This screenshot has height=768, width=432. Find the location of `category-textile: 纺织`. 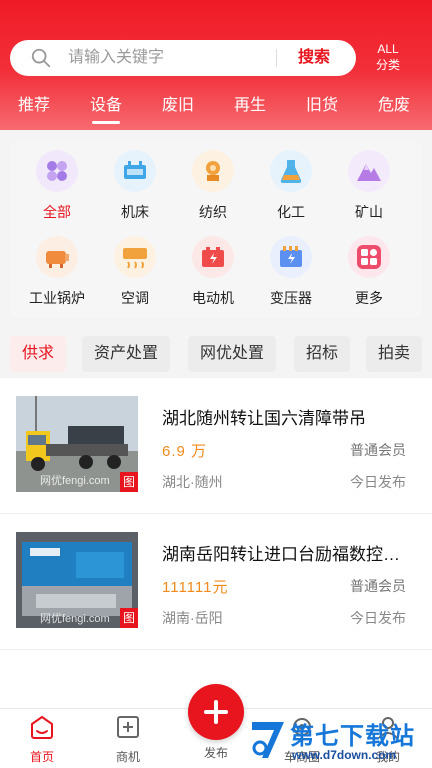

category-textile: 纺织 is located at coordinates (213, 186).